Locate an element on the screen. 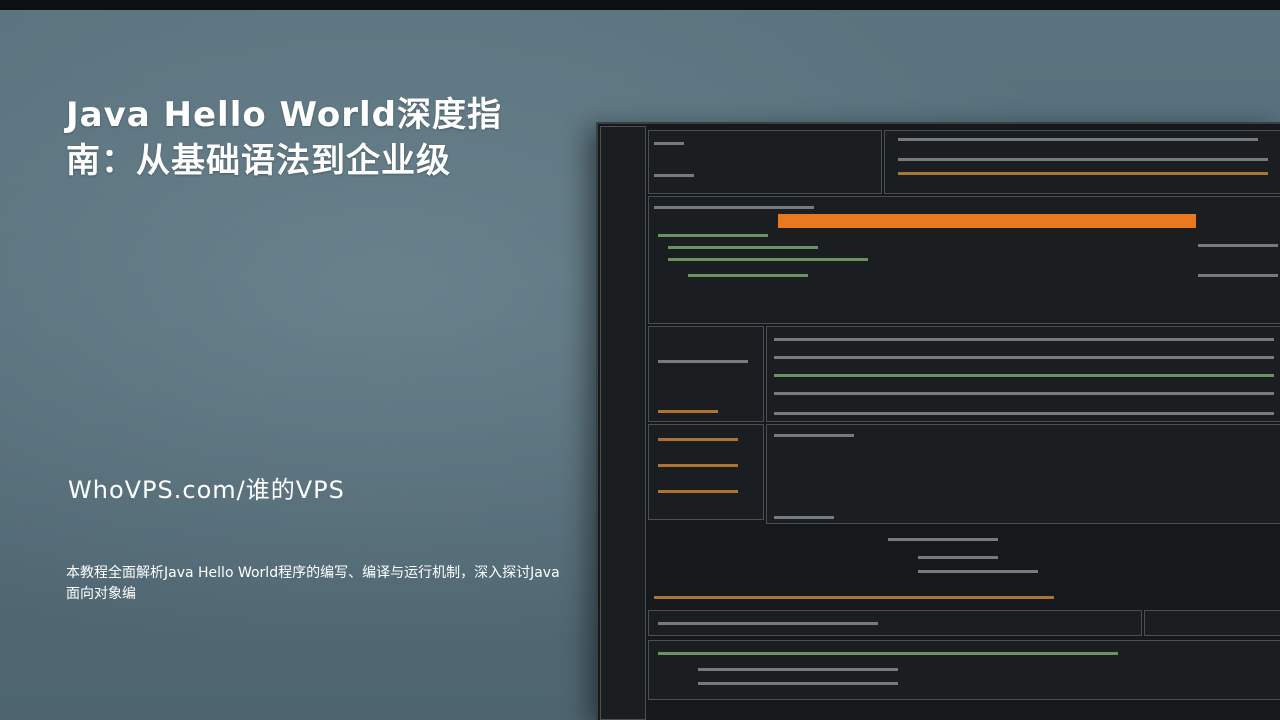 The image size is (1280, 720). site-name: WhoVPS.com/谁的VPS is located at coordinates (206, 490).